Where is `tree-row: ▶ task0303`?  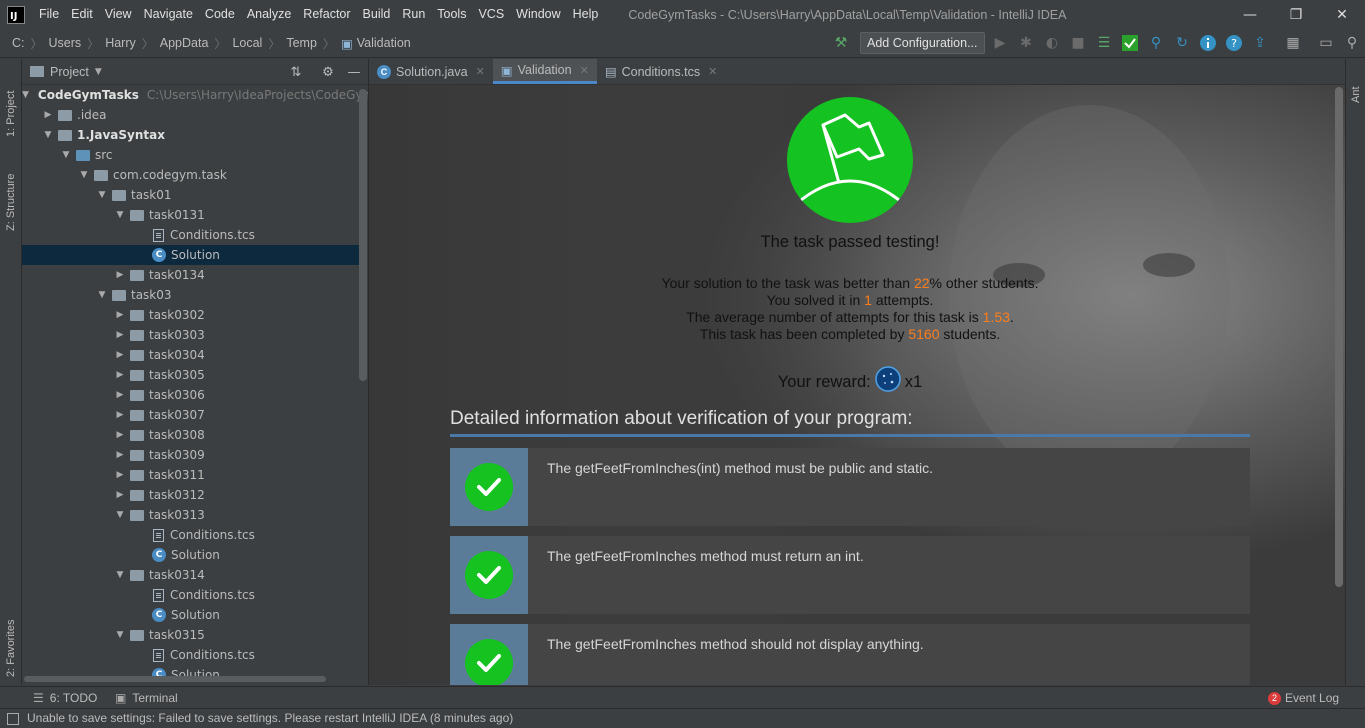
tree-row: ▶ task0303 is located at coordinates (194, 335).